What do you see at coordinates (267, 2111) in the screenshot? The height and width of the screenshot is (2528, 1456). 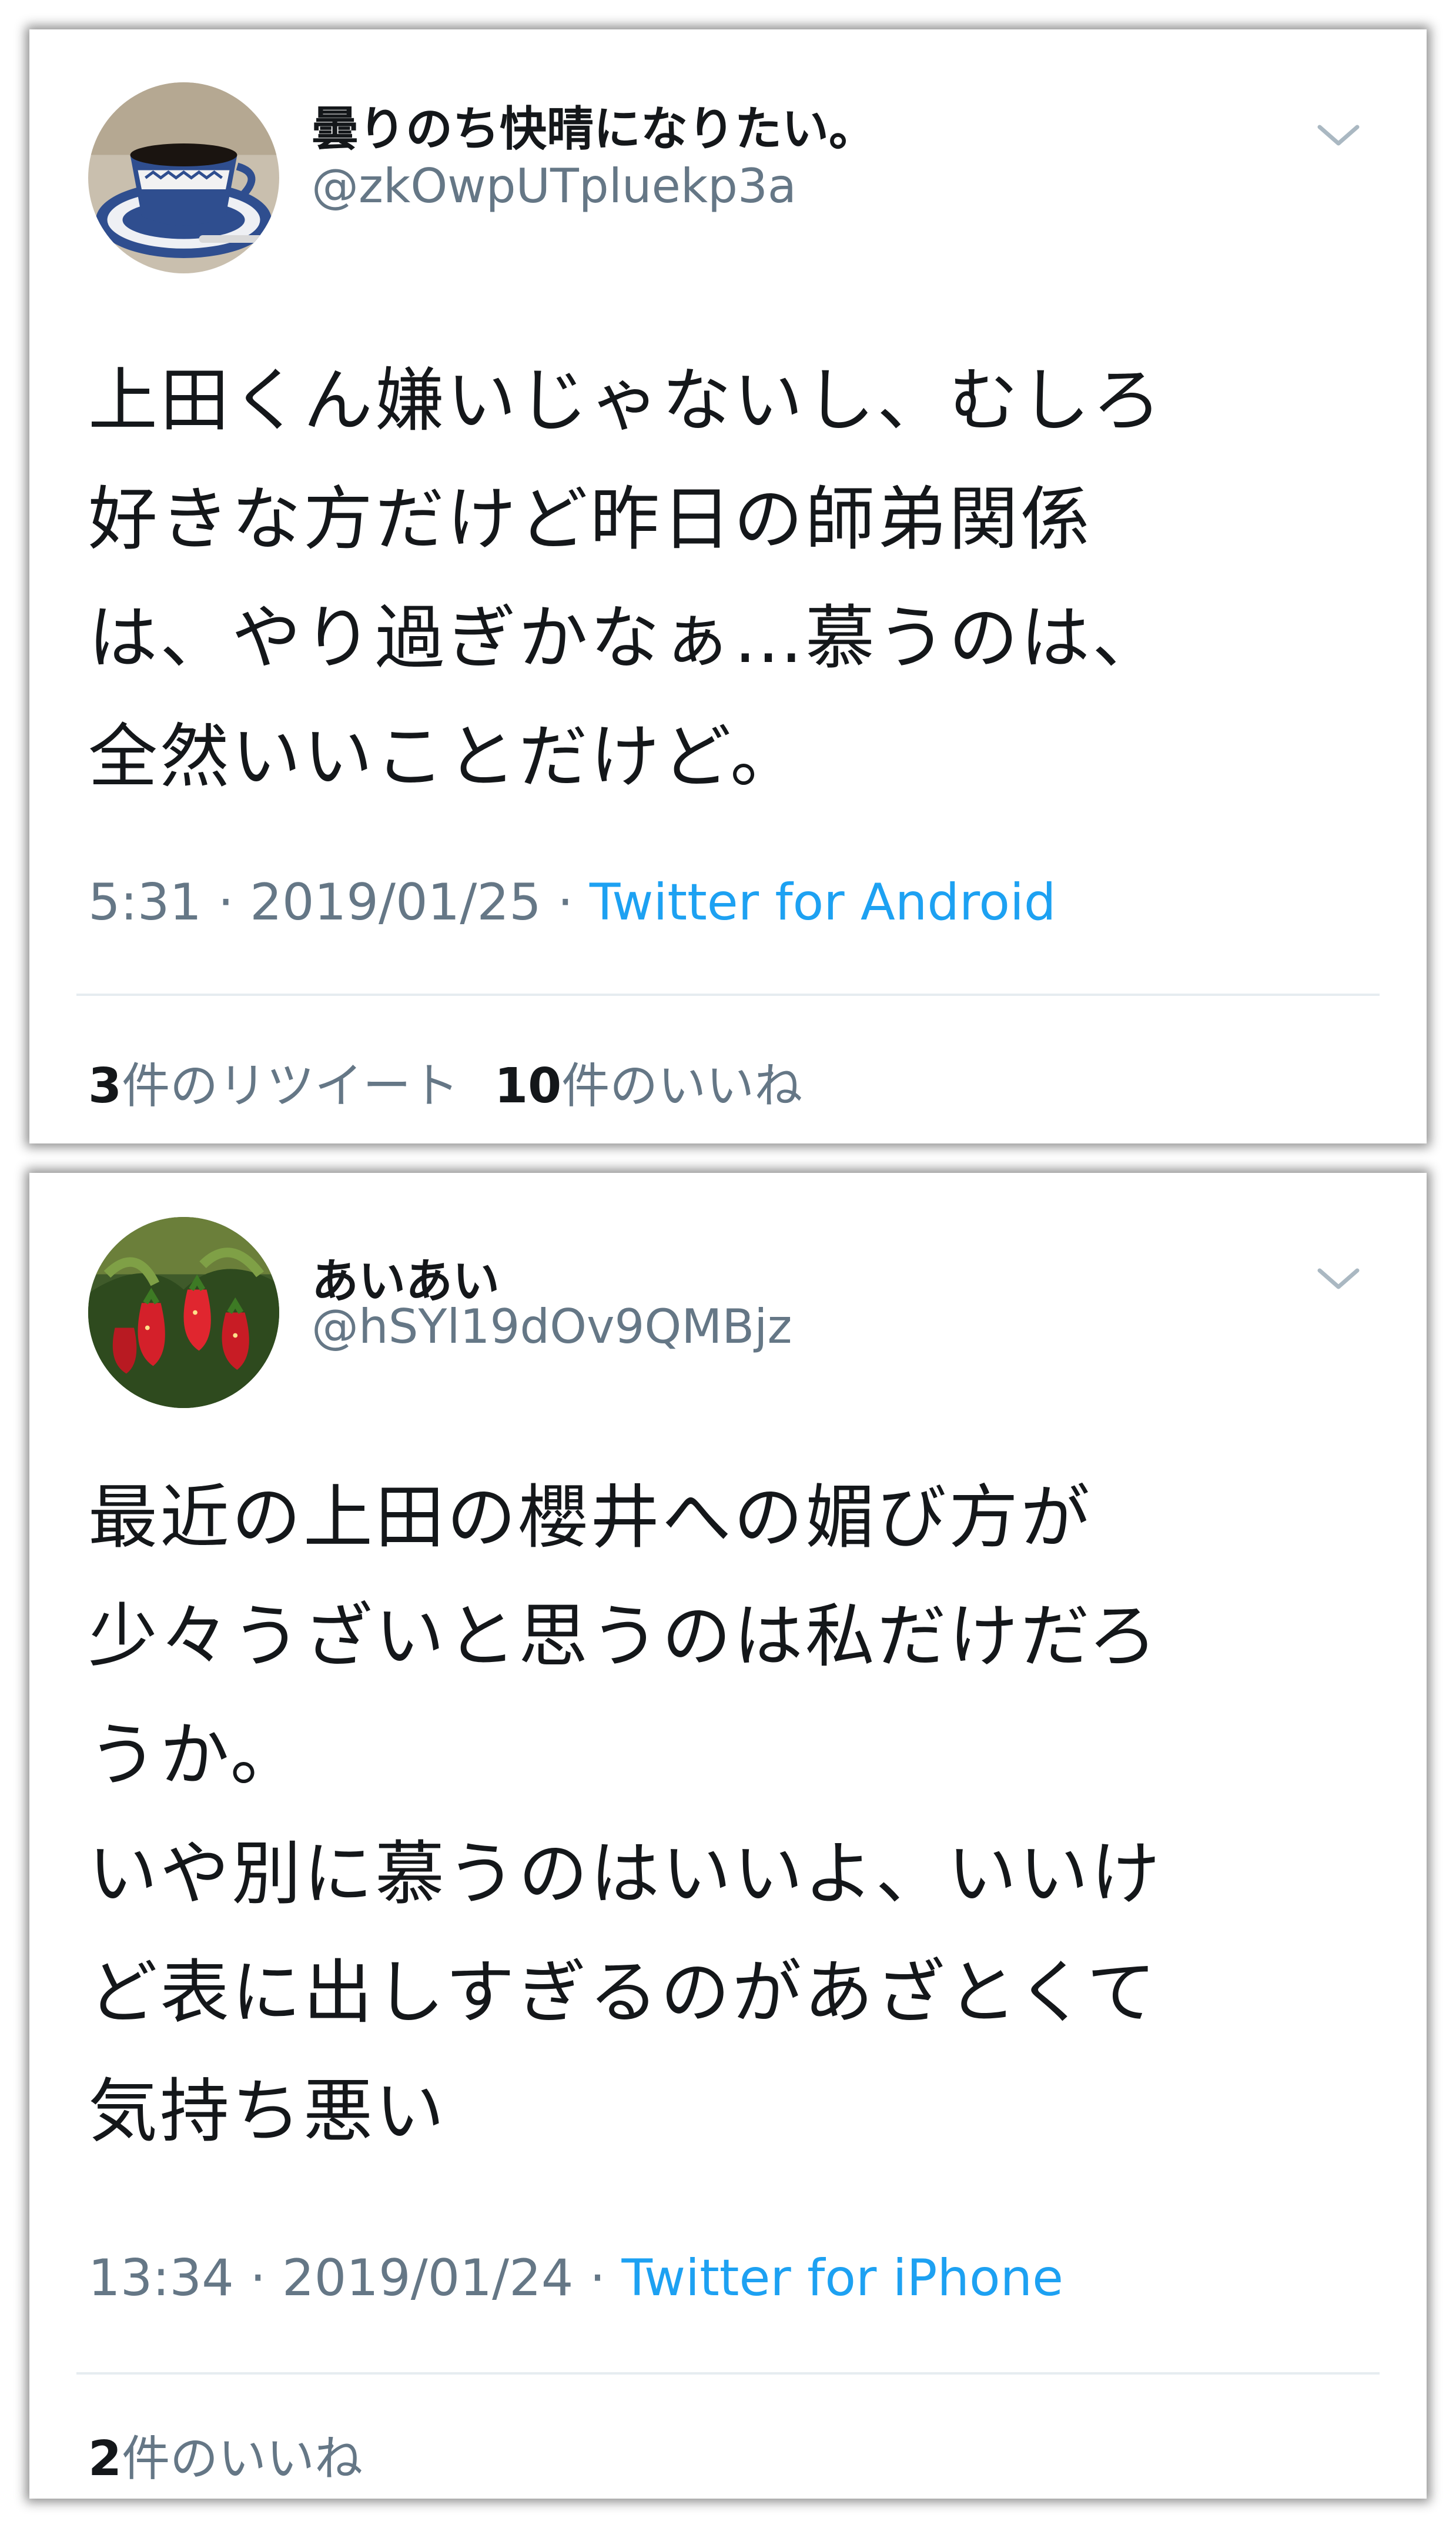 I see `tweet-text-line: 気持ち悪い` at bounding box center [267, 2111].